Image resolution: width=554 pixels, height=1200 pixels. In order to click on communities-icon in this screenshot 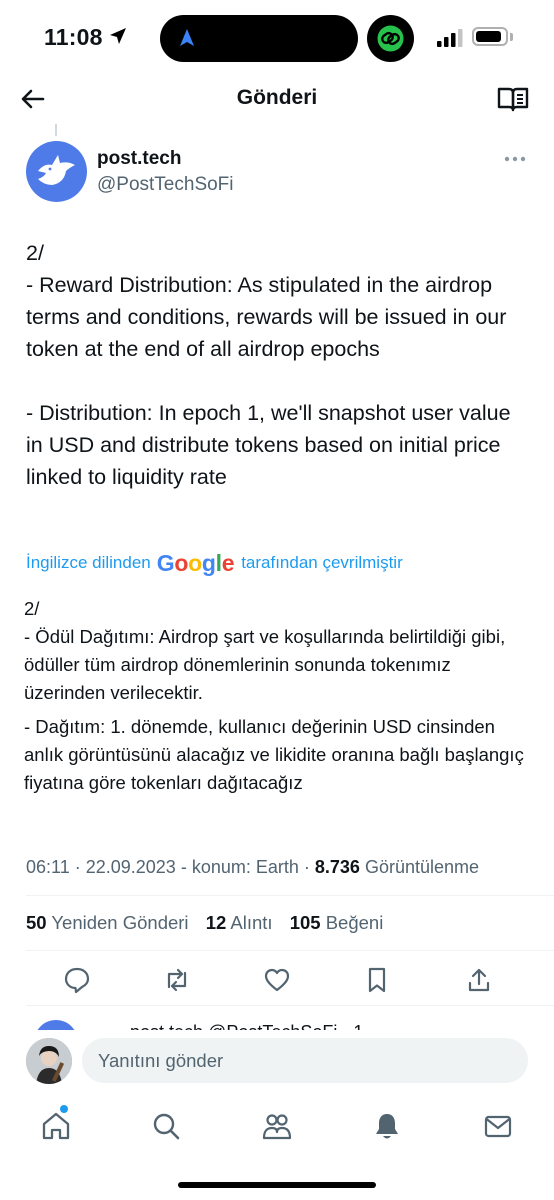, I will do `click(277, 1126)`.